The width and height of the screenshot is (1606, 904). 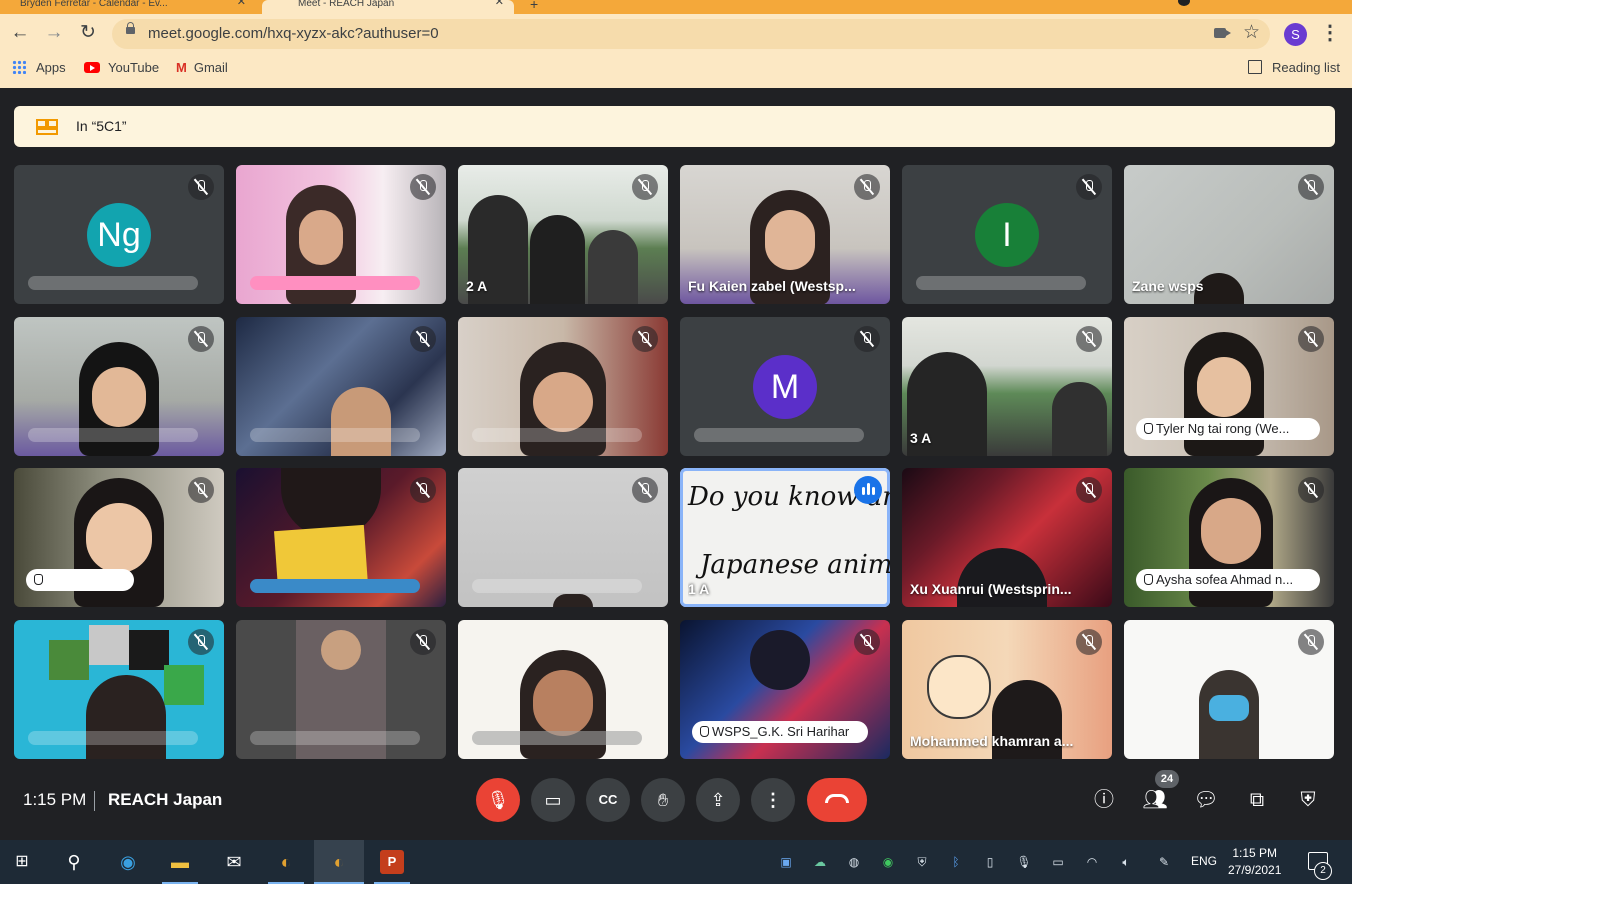 I want to click on activities-icon: ⧉, so click(x=1257, y=800).